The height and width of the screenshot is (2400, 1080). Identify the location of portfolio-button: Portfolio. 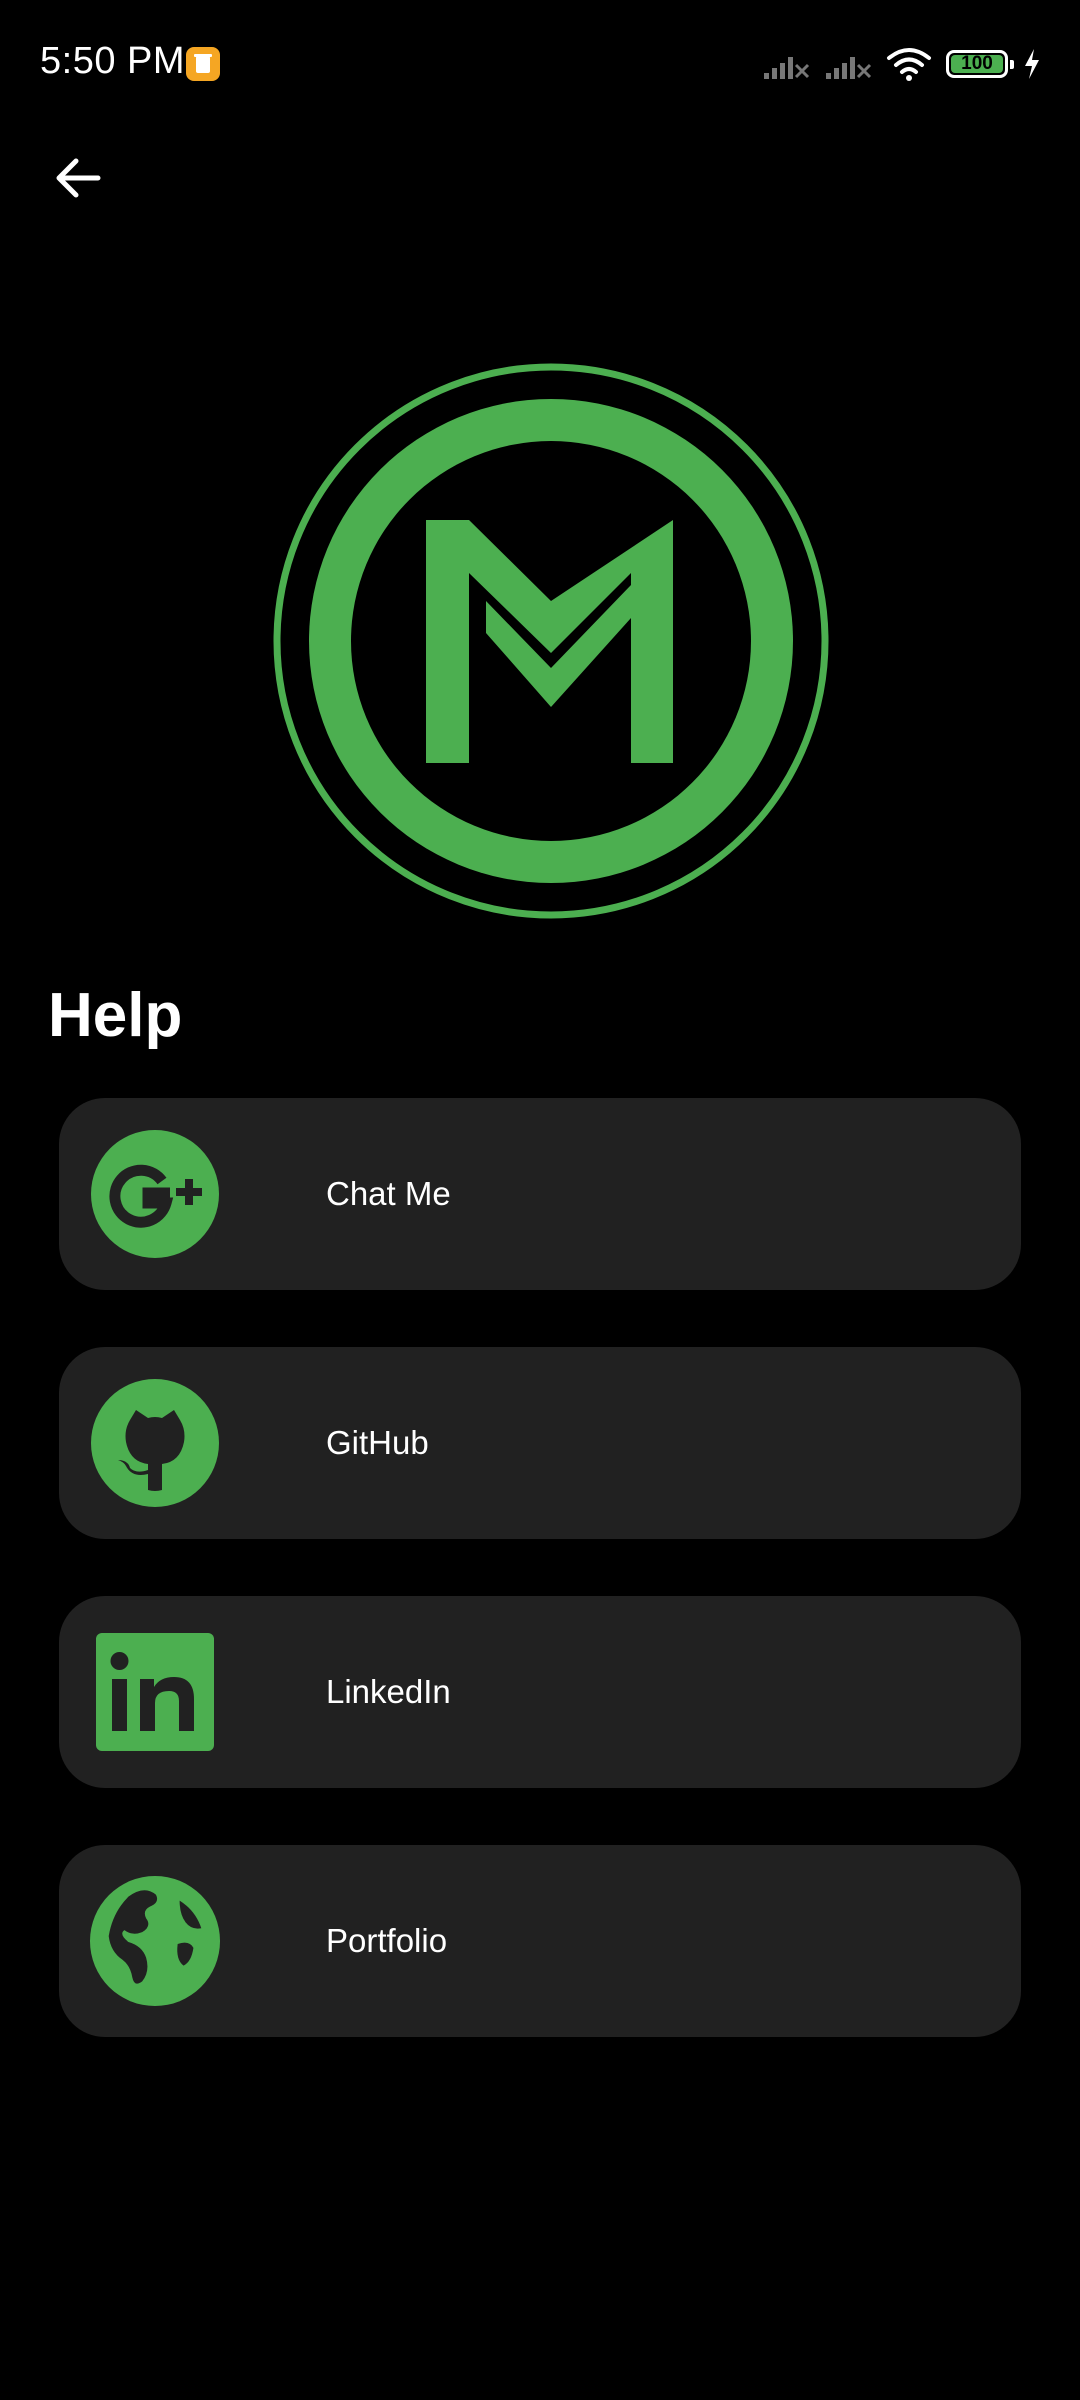
(540, 1941).